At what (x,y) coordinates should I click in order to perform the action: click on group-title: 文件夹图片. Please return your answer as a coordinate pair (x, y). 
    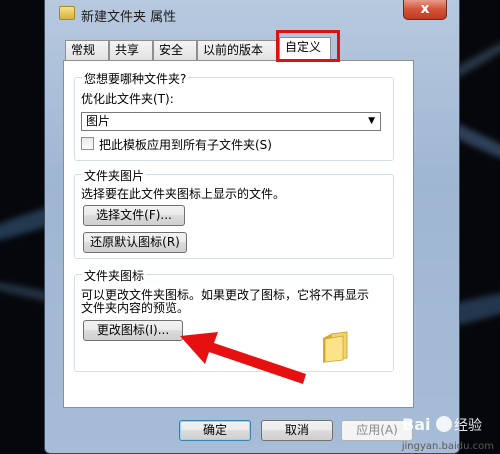
    Looking at the image, I should click on (114, 175).